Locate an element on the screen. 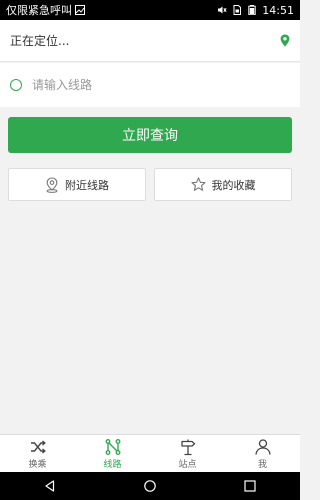 This screenshot has width=320, height=500. system-navigation-bar is located at coordinates (150, 486).